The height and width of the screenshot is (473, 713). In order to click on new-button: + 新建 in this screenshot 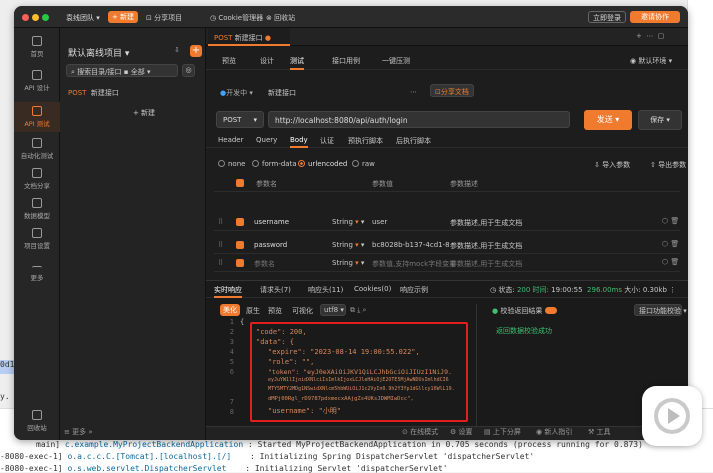, I will do `click(123, 17)`.